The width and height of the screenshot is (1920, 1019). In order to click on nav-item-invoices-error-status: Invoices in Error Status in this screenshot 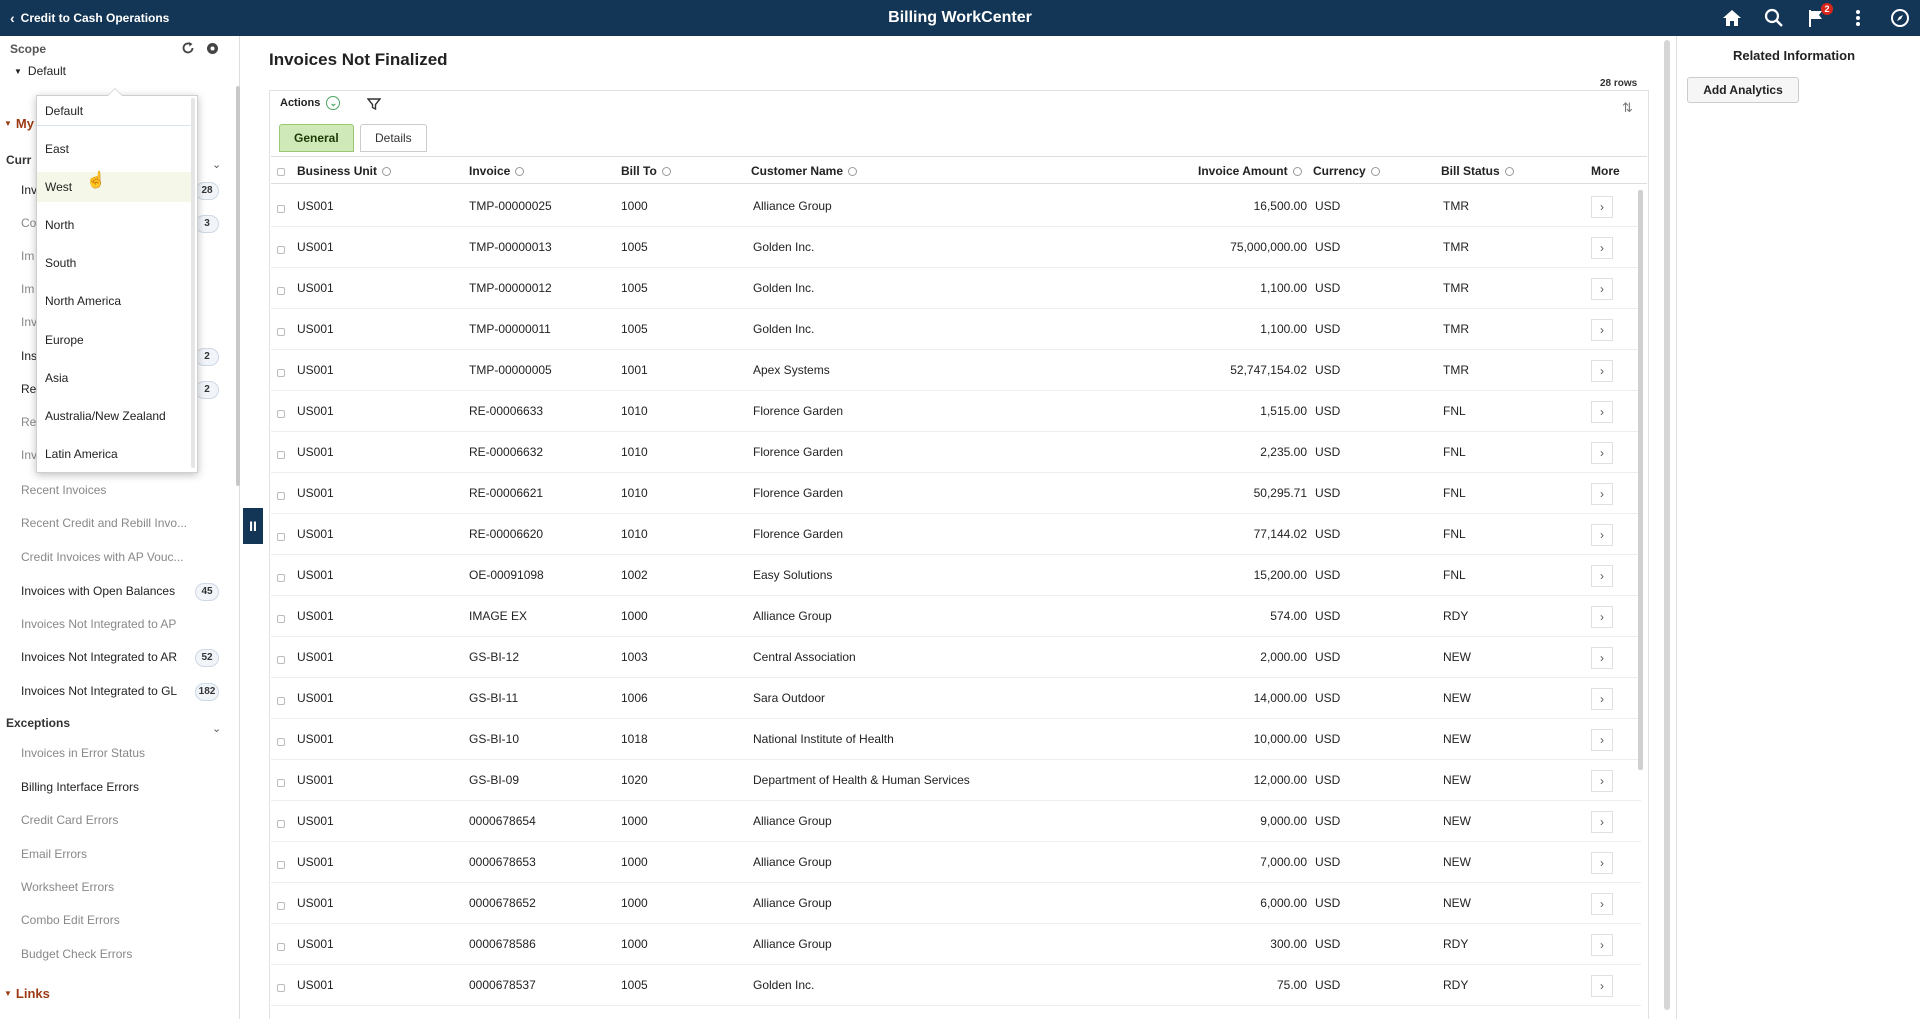, I will do `click(83, 753)`.